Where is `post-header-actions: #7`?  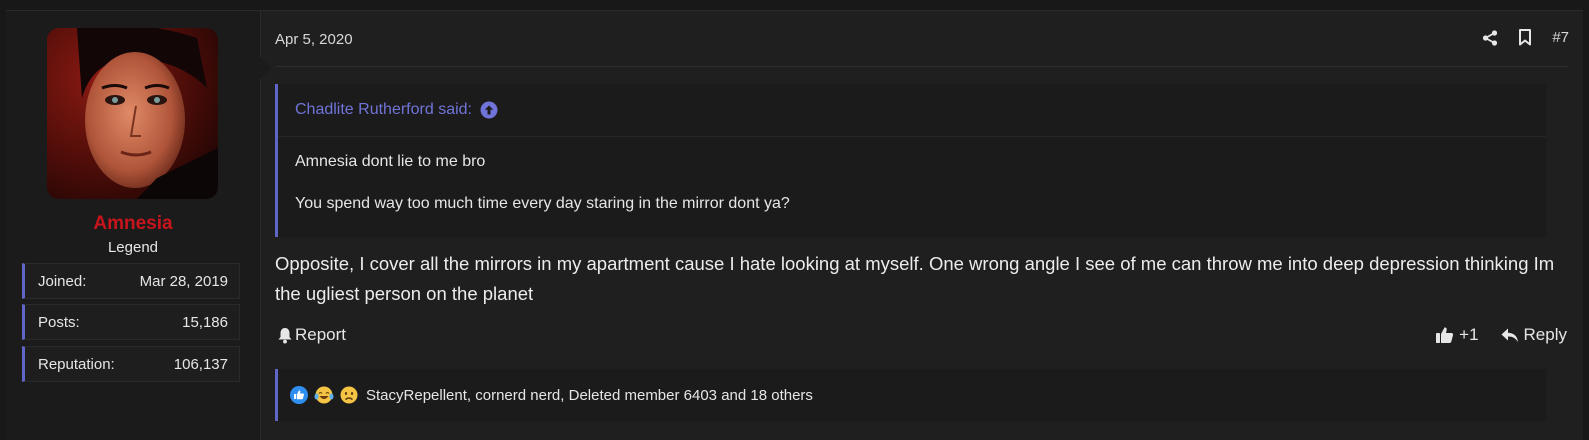
post-header-actions: #7 is located at coordinates (1515, 37).